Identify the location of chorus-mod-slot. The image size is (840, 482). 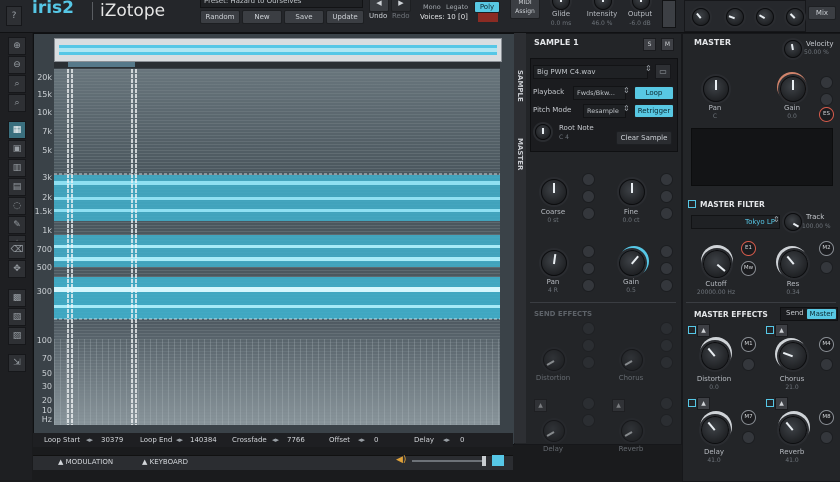
(826, 364).